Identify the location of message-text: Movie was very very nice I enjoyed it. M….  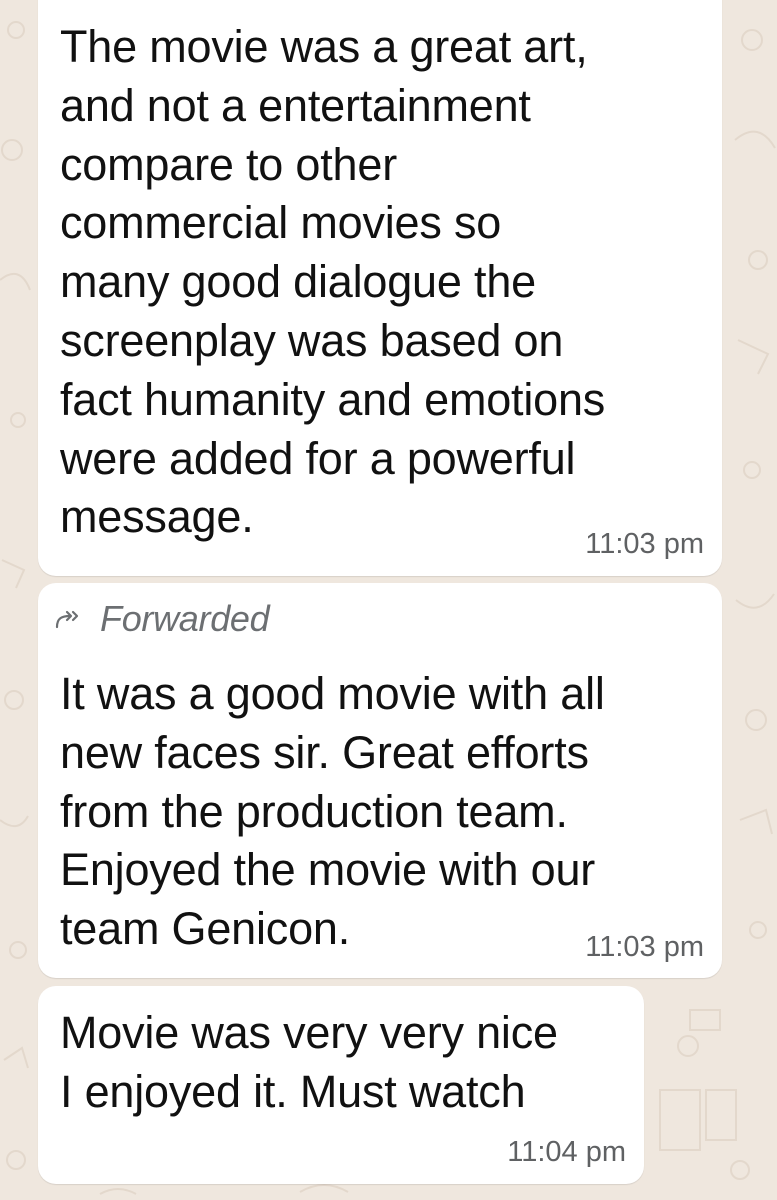
(309, 1062).